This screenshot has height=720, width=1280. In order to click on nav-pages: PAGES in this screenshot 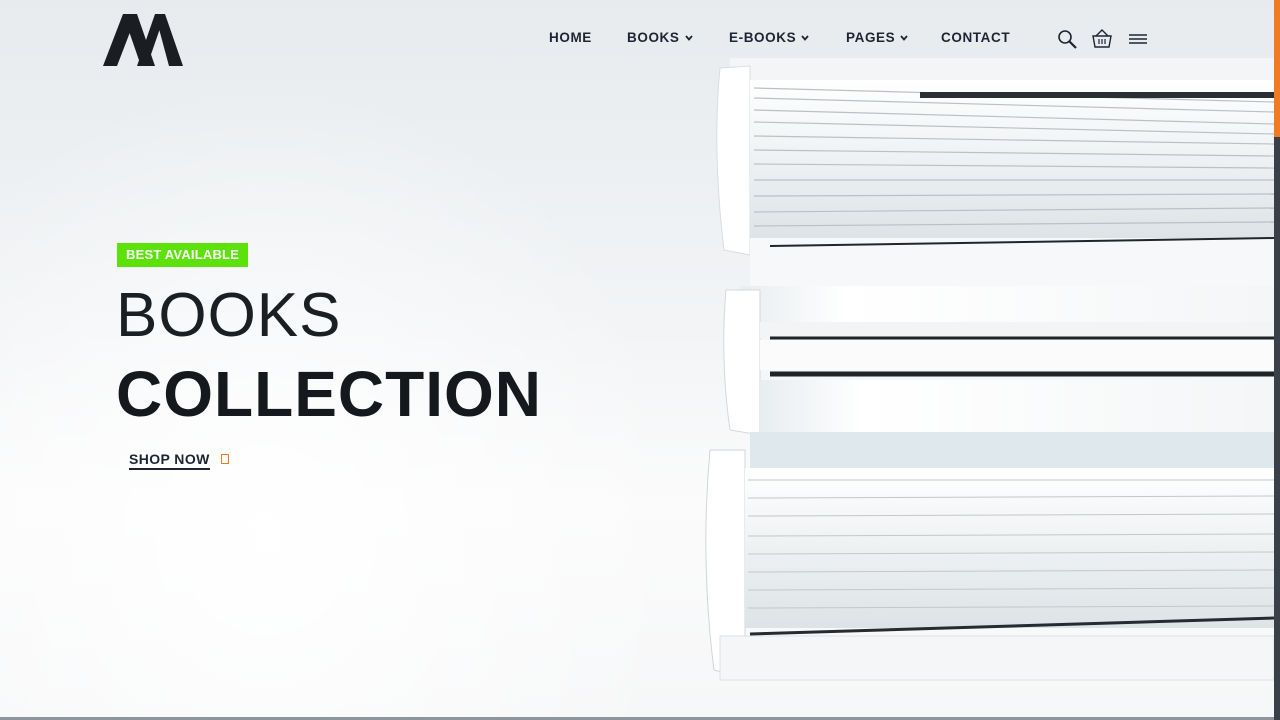, I will do `click(877, 37)`.